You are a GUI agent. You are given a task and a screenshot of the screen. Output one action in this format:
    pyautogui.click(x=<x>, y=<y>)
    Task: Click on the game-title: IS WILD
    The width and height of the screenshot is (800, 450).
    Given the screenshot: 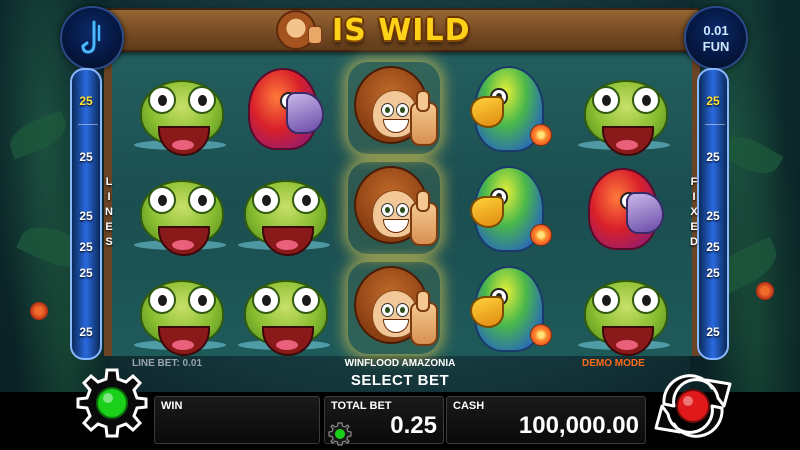 What is the action you would take?
    pyautogui.click(x=373, y=30)
    